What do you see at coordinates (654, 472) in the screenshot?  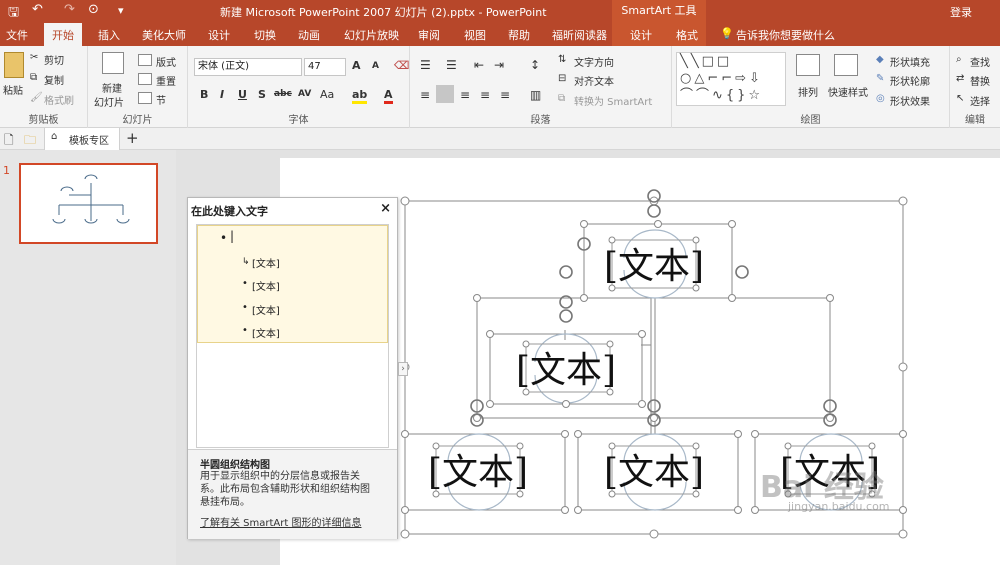 I see `shape-text-child-2: [文本]` at bounding box center [654, 472].